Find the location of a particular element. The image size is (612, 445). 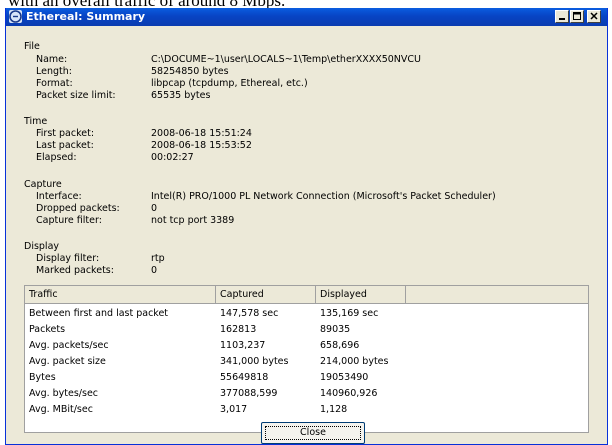

file-length-label: Length: is located at coordinates (54, 71).